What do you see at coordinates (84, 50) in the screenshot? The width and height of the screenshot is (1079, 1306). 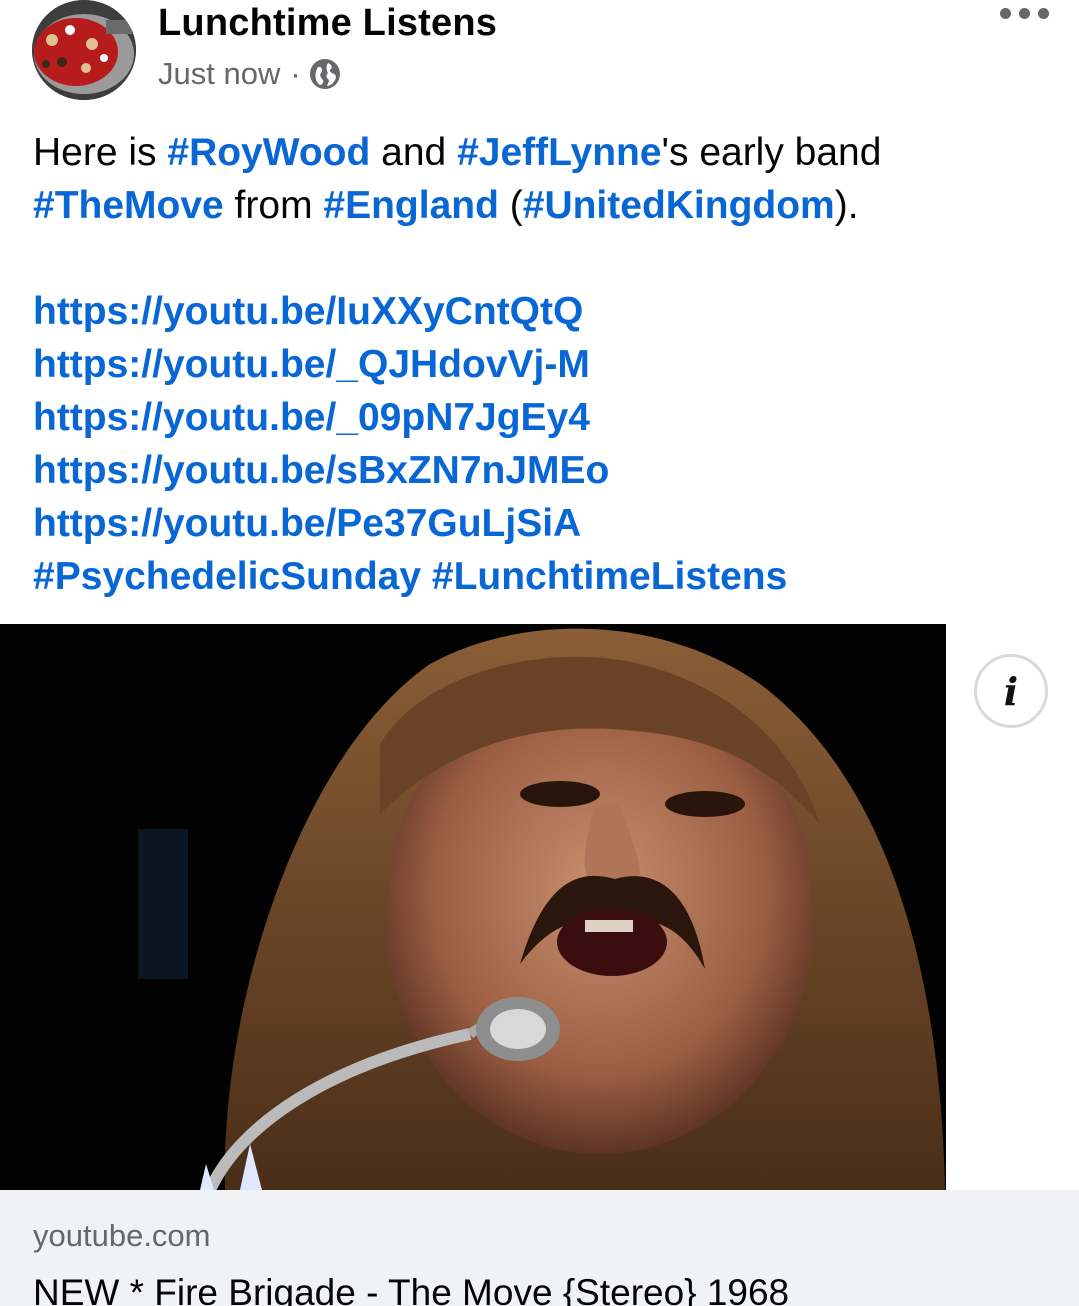 I see `page-avatar` at bounding box center [84, 50].